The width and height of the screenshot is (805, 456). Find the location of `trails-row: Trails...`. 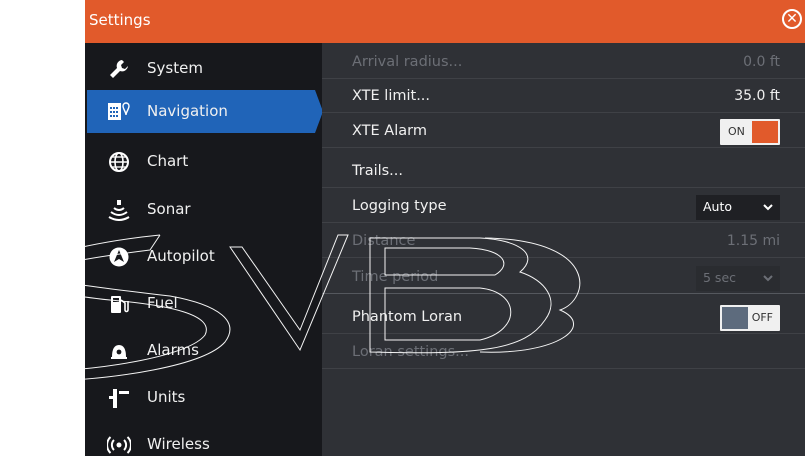

trails-row: Trails... is located at coordinates (563, 172).